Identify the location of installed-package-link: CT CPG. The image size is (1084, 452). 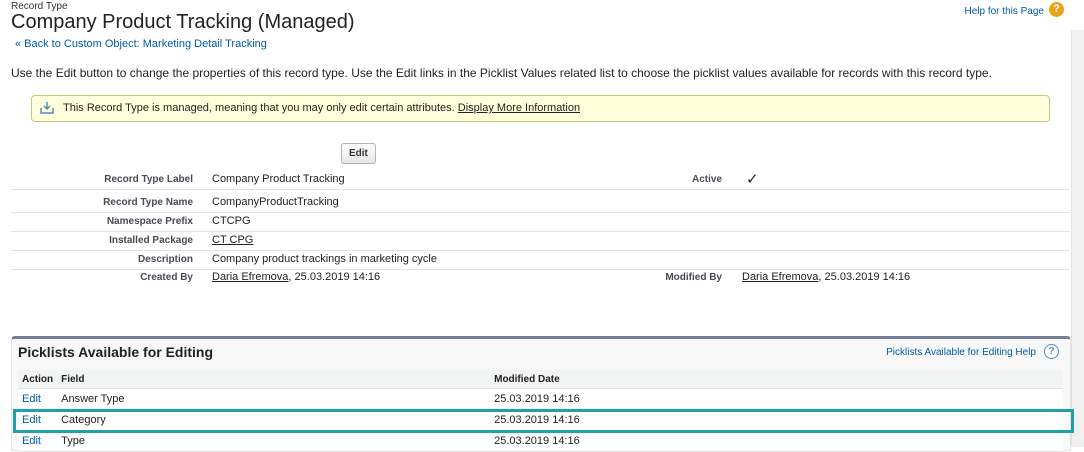
(232, 240).